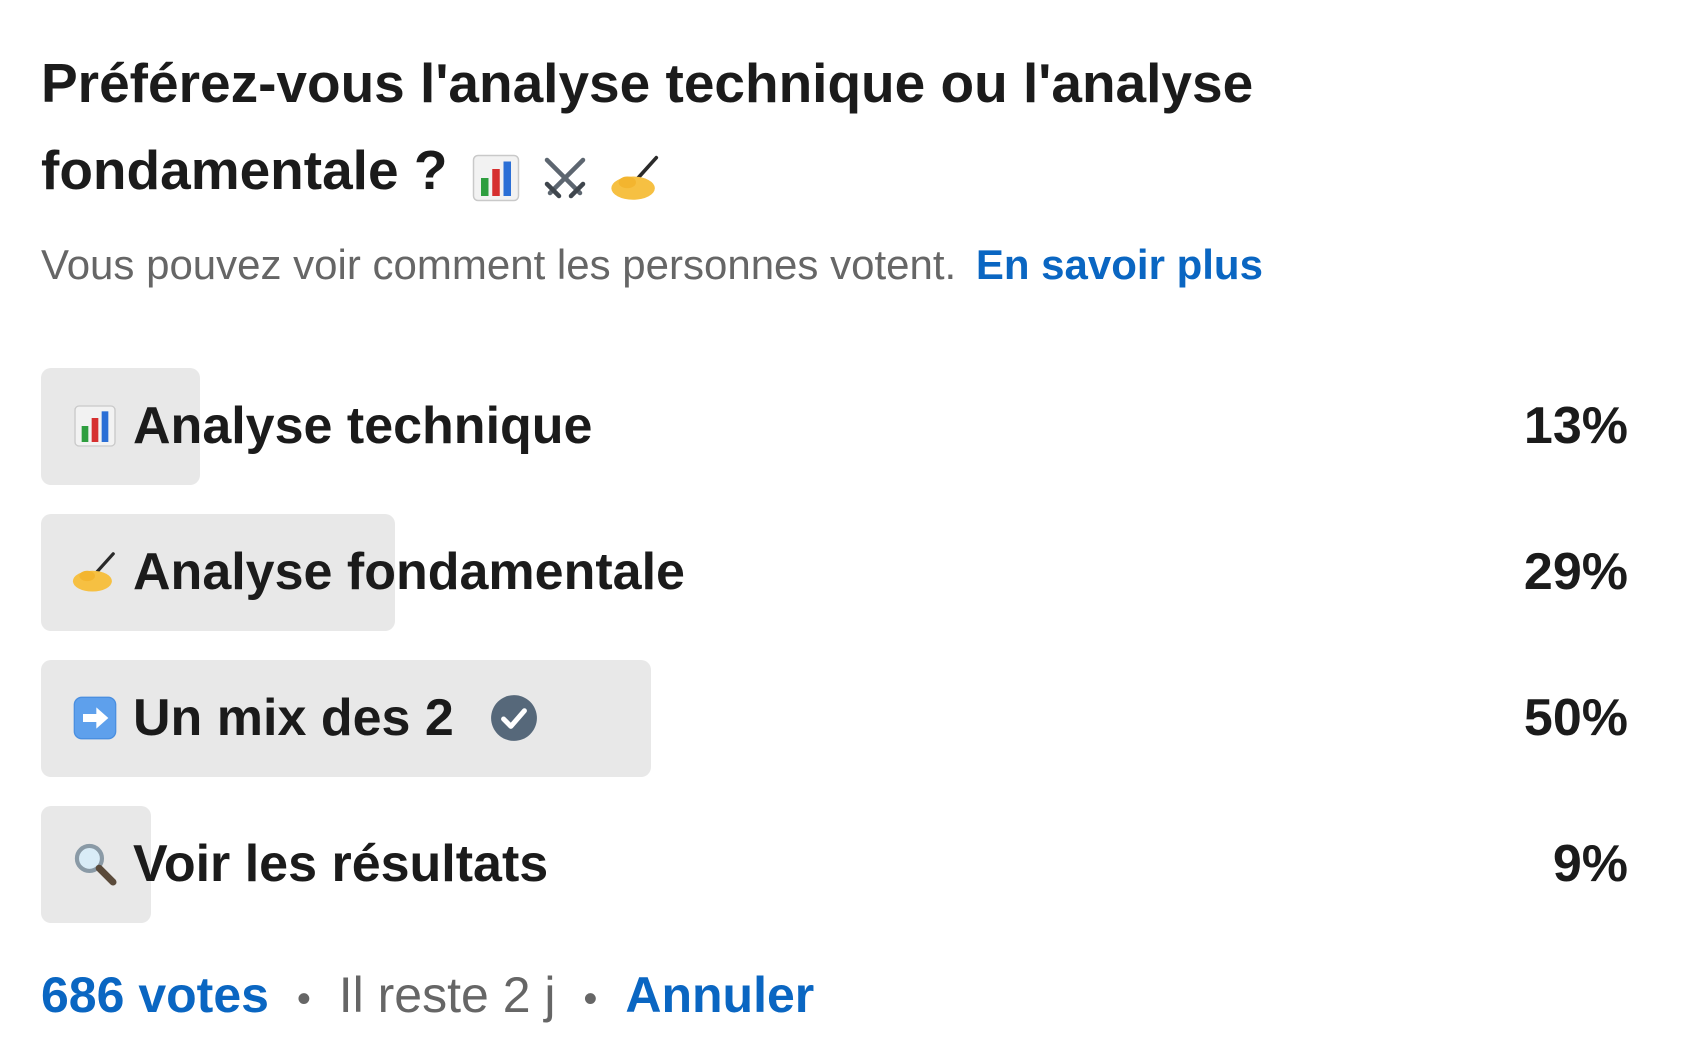 This screenshot has width=1696, height=1056. I want to click on time-remaining: Il reste 2 j, so click(447, 995).